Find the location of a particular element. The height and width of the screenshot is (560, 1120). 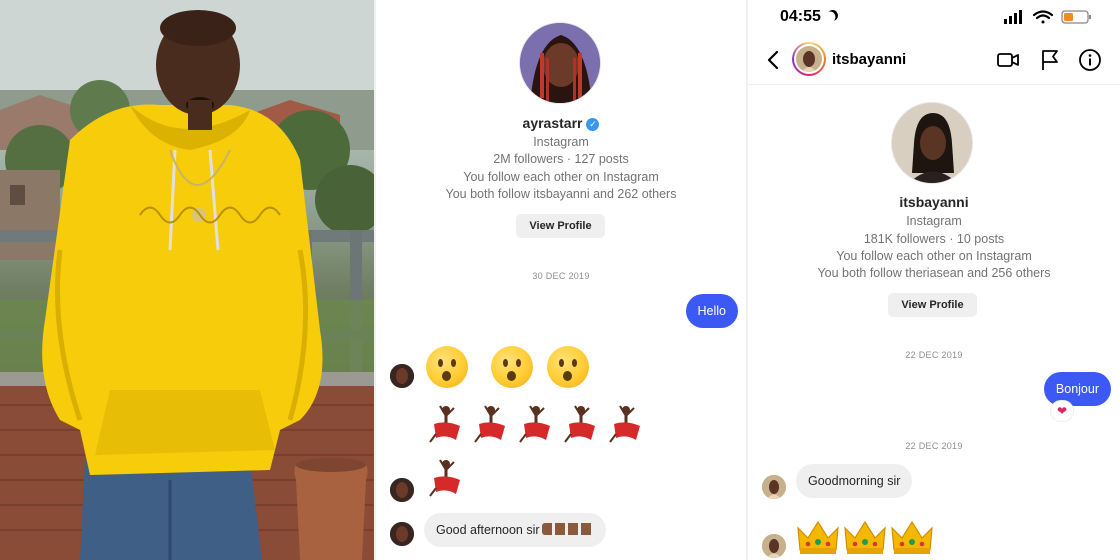

status-time-text: 04:55 is located at coordinates (800, 16).